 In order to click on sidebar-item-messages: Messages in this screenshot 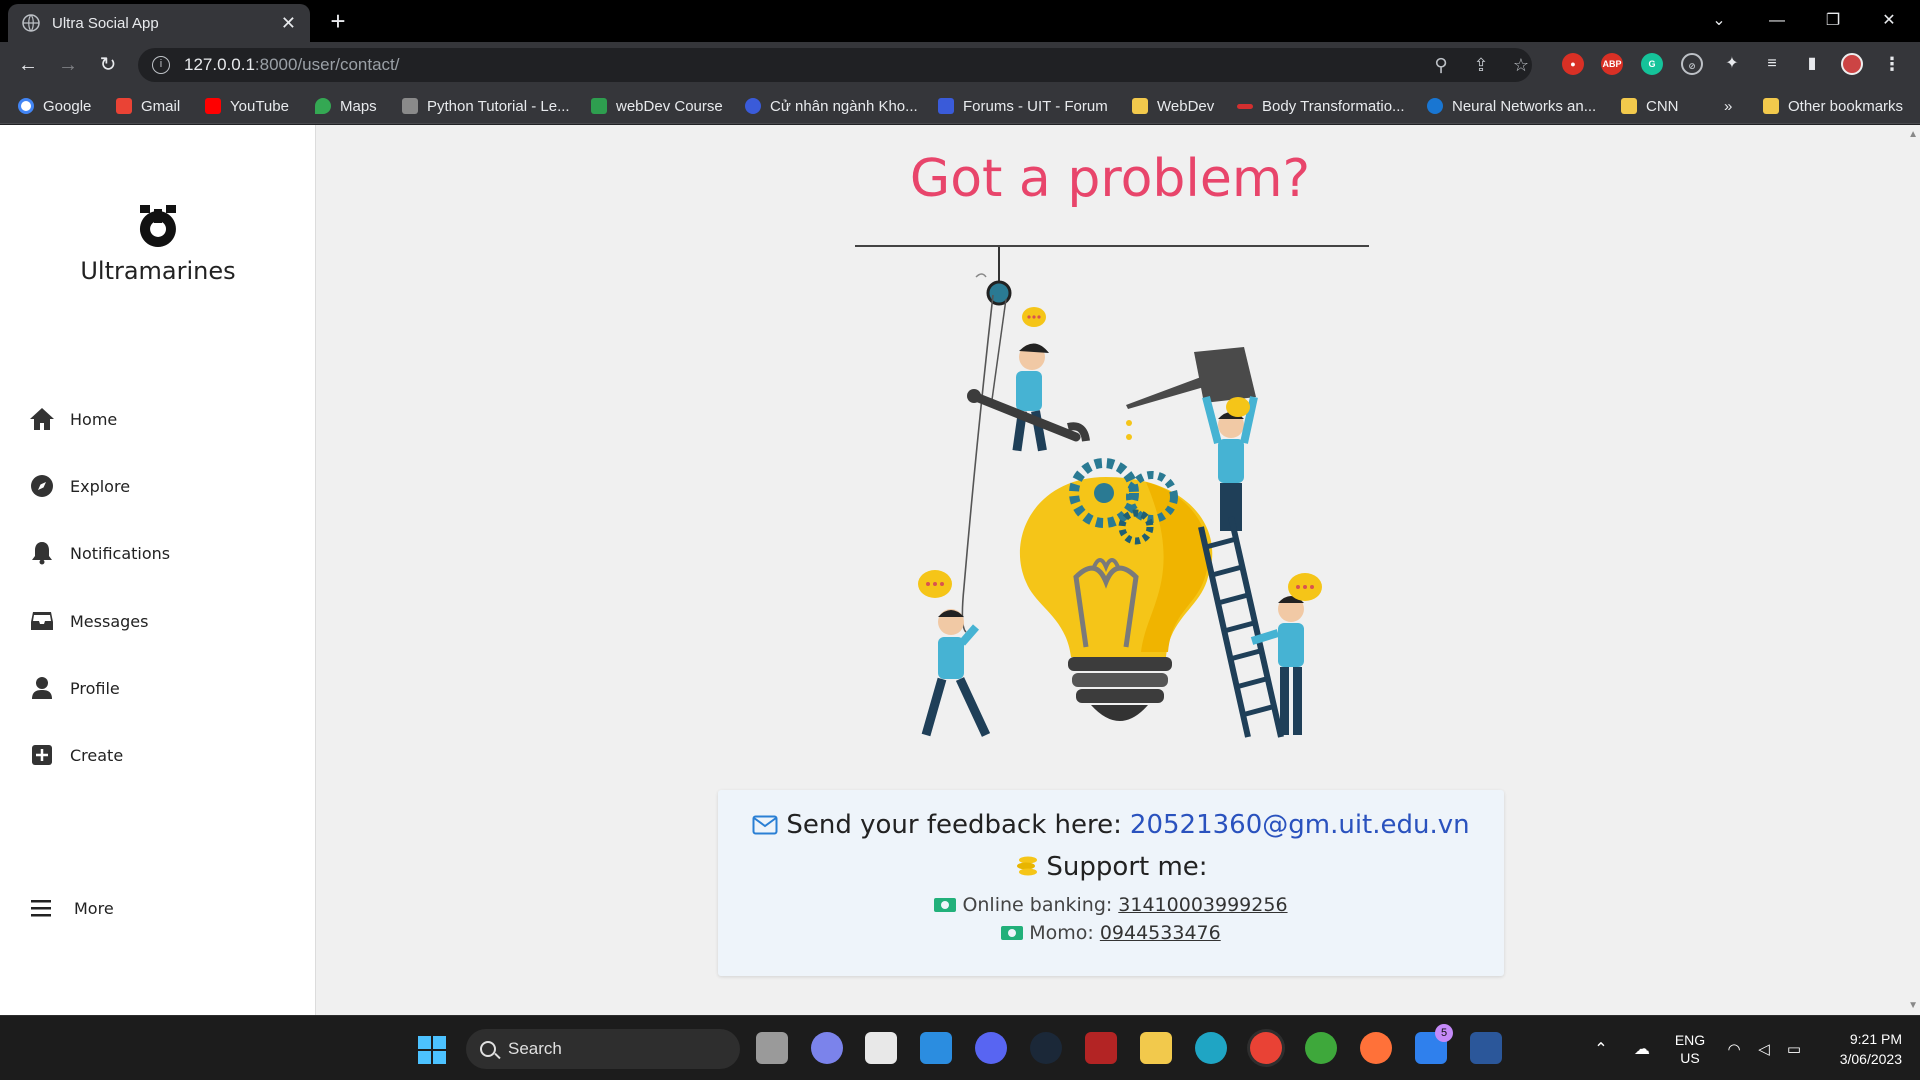, I will do `click(158, 621)`.